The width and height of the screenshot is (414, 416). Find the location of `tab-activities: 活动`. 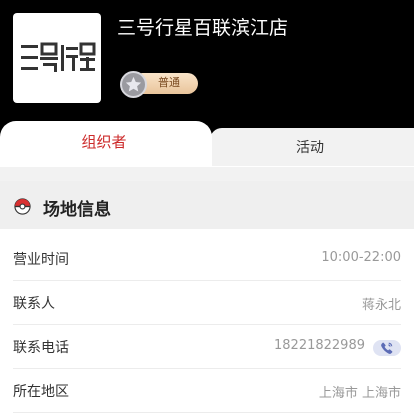

tab-activities: 活动 is located at coordinates (312, 147).